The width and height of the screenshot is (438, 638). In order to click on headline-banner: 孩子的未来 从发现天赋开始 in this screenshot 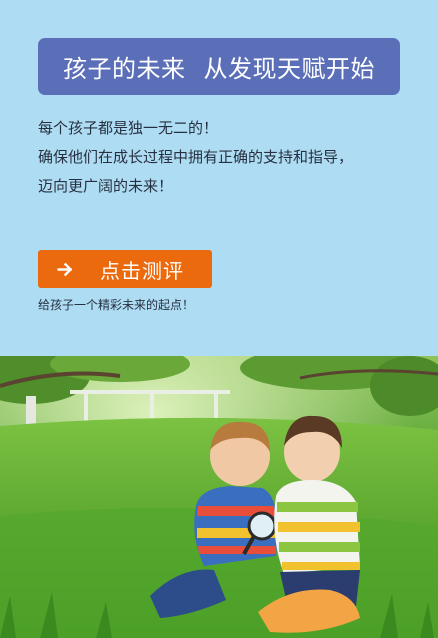, I will do `click(219, 66)`.